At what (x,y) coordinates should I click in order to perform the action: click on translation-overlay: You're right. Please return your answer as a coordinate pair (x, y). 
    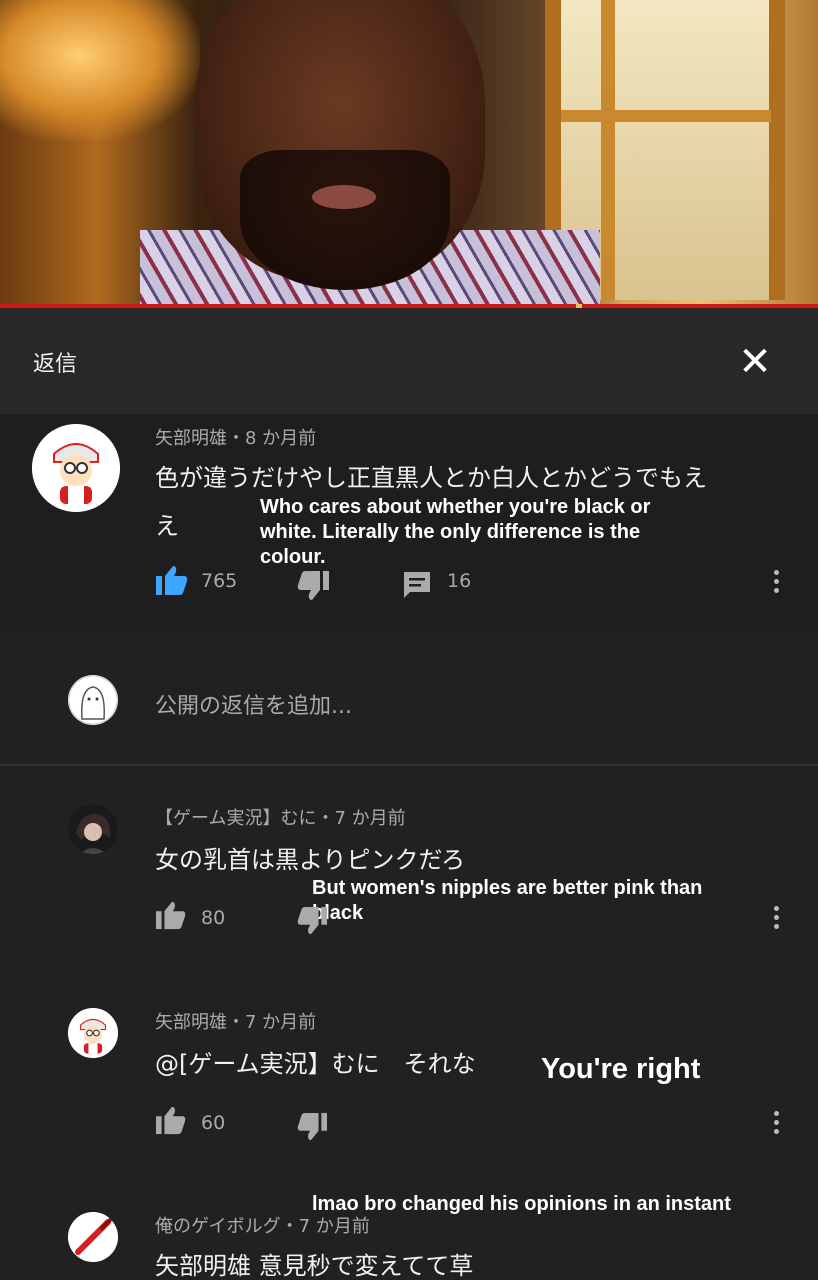
    Looking at the image, I should click on (621, 1069).